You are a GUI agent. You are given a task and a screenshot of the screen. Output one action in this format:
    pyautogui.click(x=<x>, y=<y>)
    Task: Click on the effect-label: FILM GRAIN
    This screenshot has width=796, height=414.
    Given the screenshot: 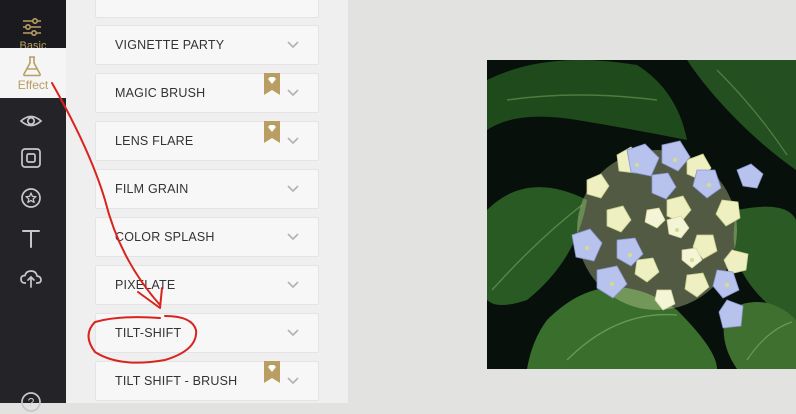 What is the action you would take?
    pyautogui.click(x=152, y=189)
    